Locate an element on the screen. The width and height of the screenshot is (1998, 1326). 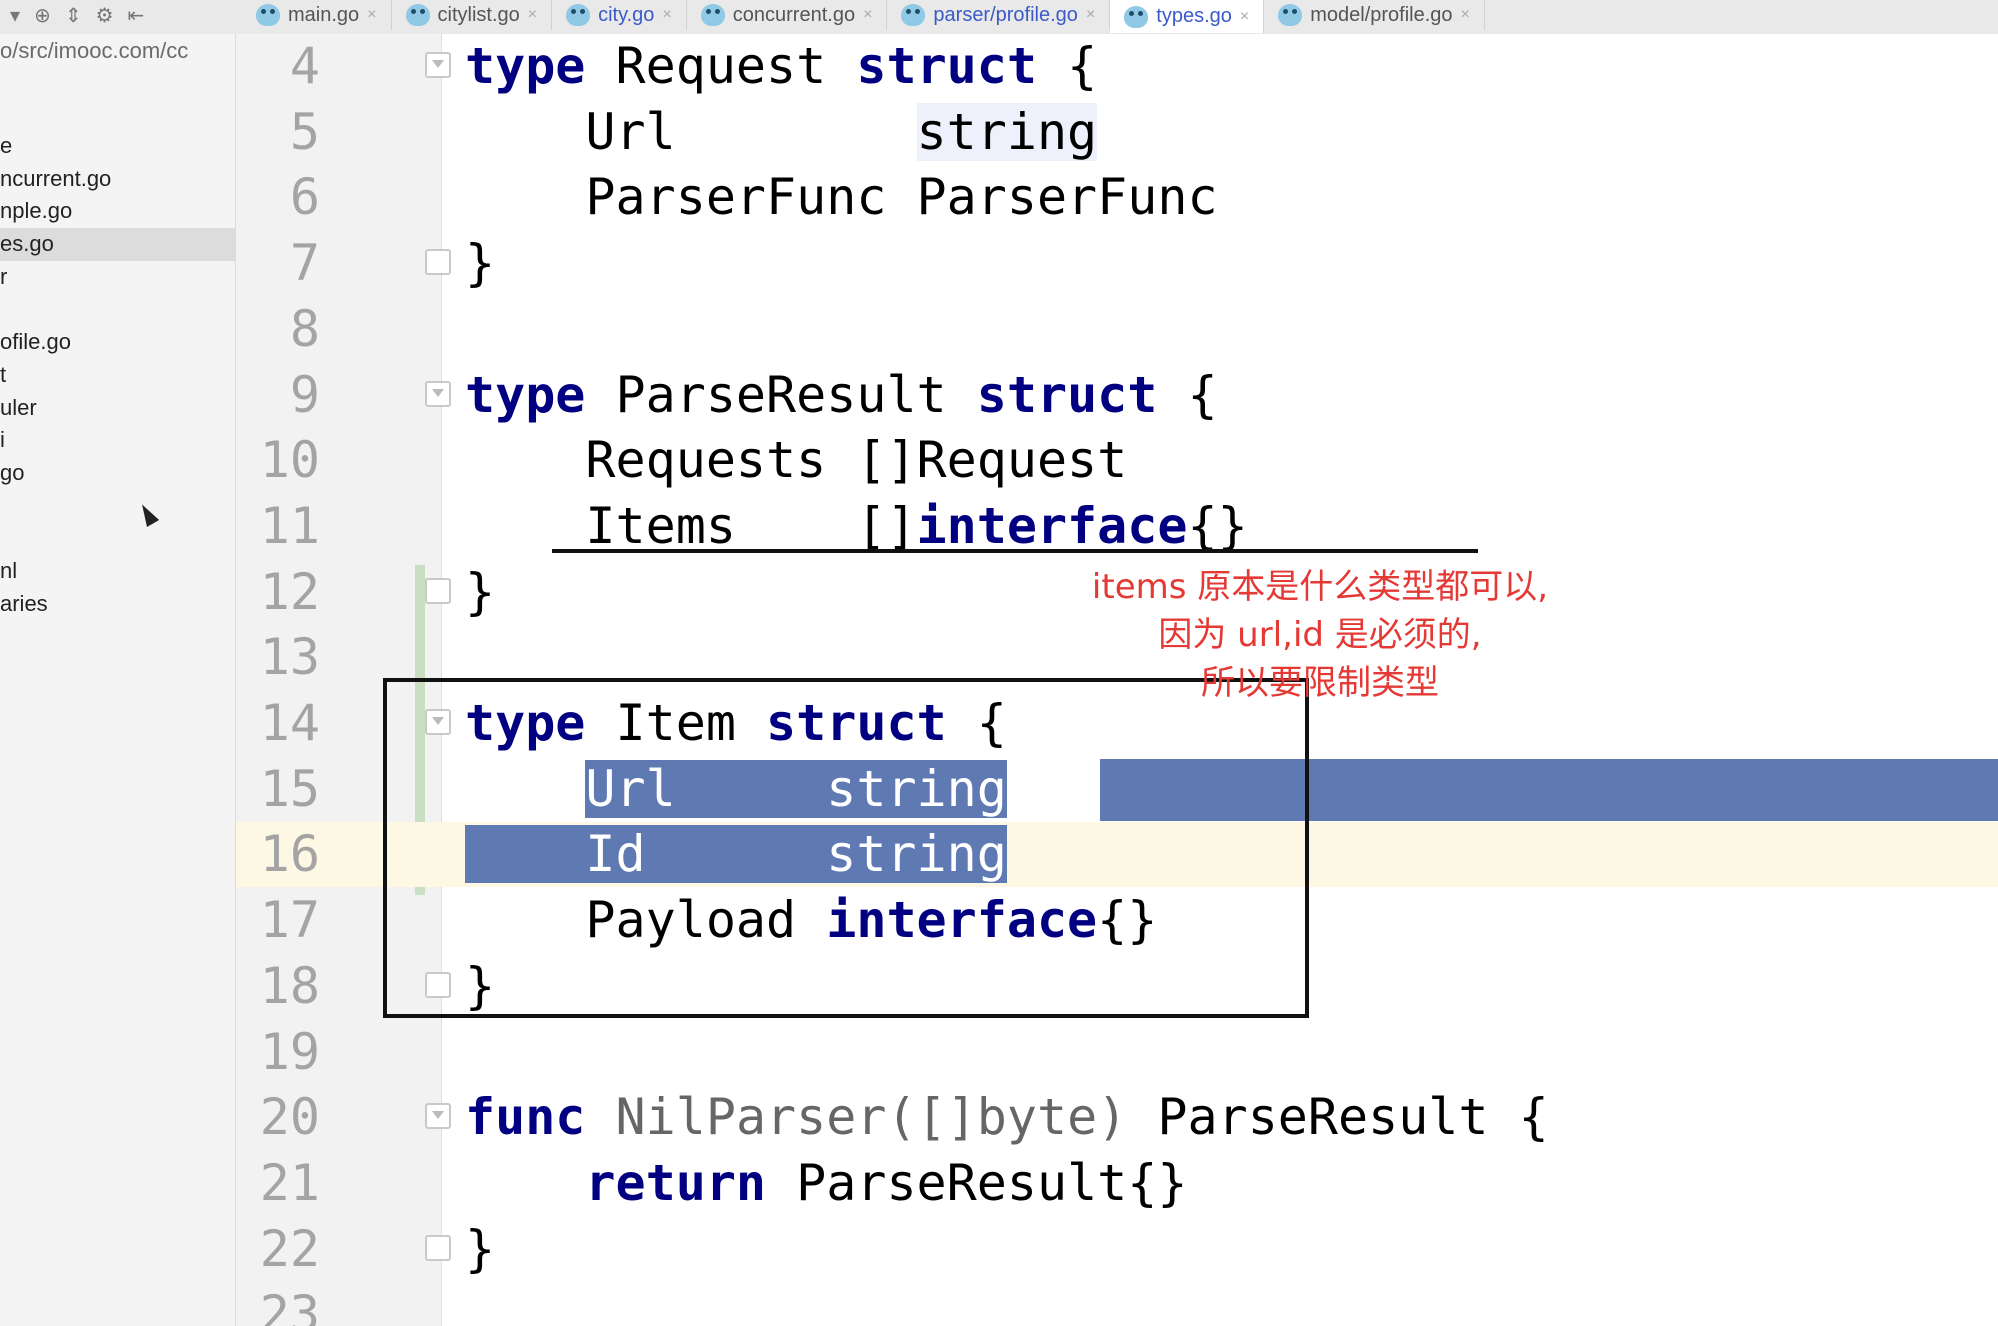
tree-item: uler is located at coordinates (117, 408).